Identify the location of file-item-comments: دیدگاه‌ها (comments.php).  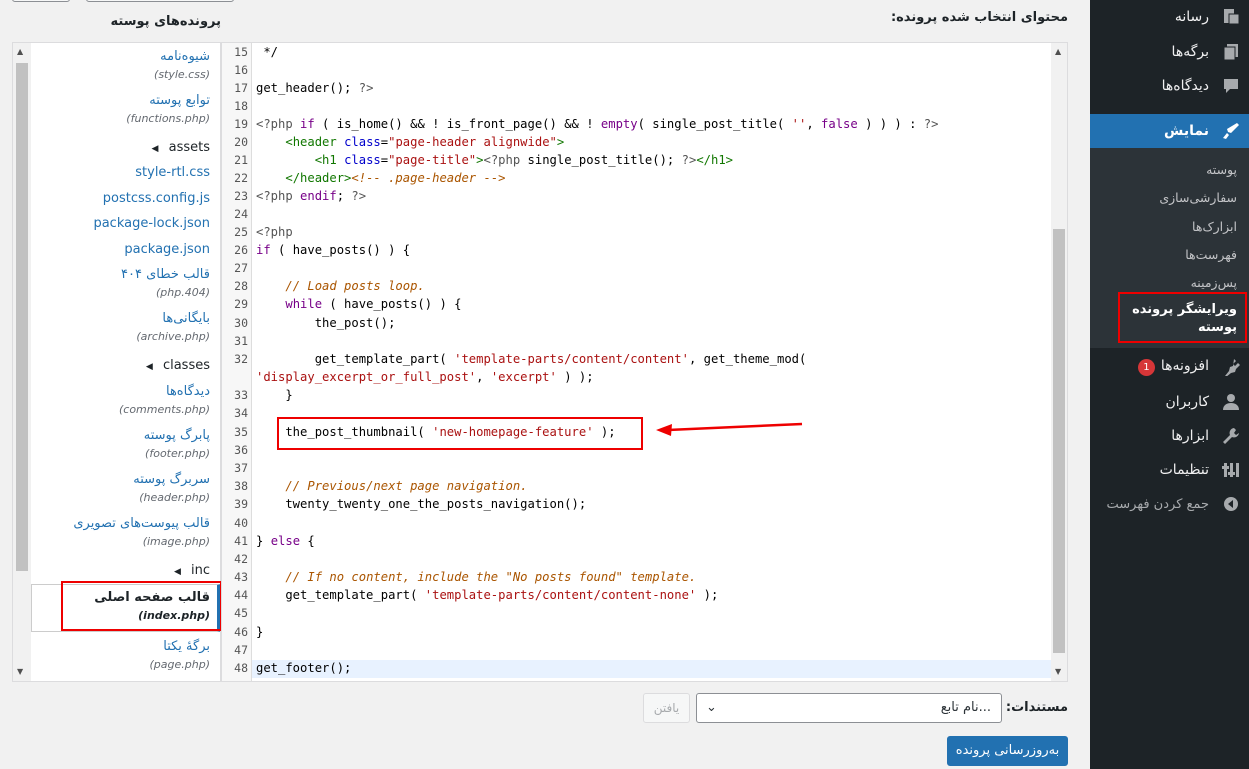
(122, 400).